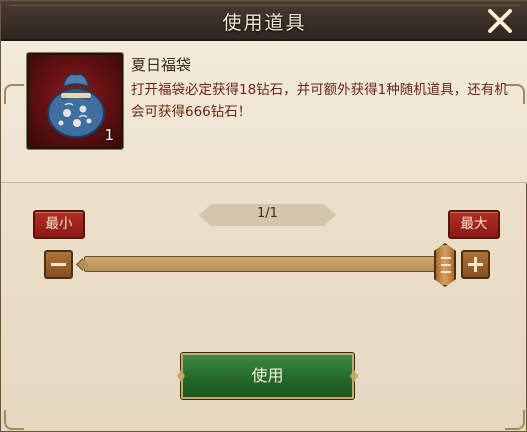  Describe the element at coordinates (58, 264) in the screenshot. I see `minus-icon` at that location.